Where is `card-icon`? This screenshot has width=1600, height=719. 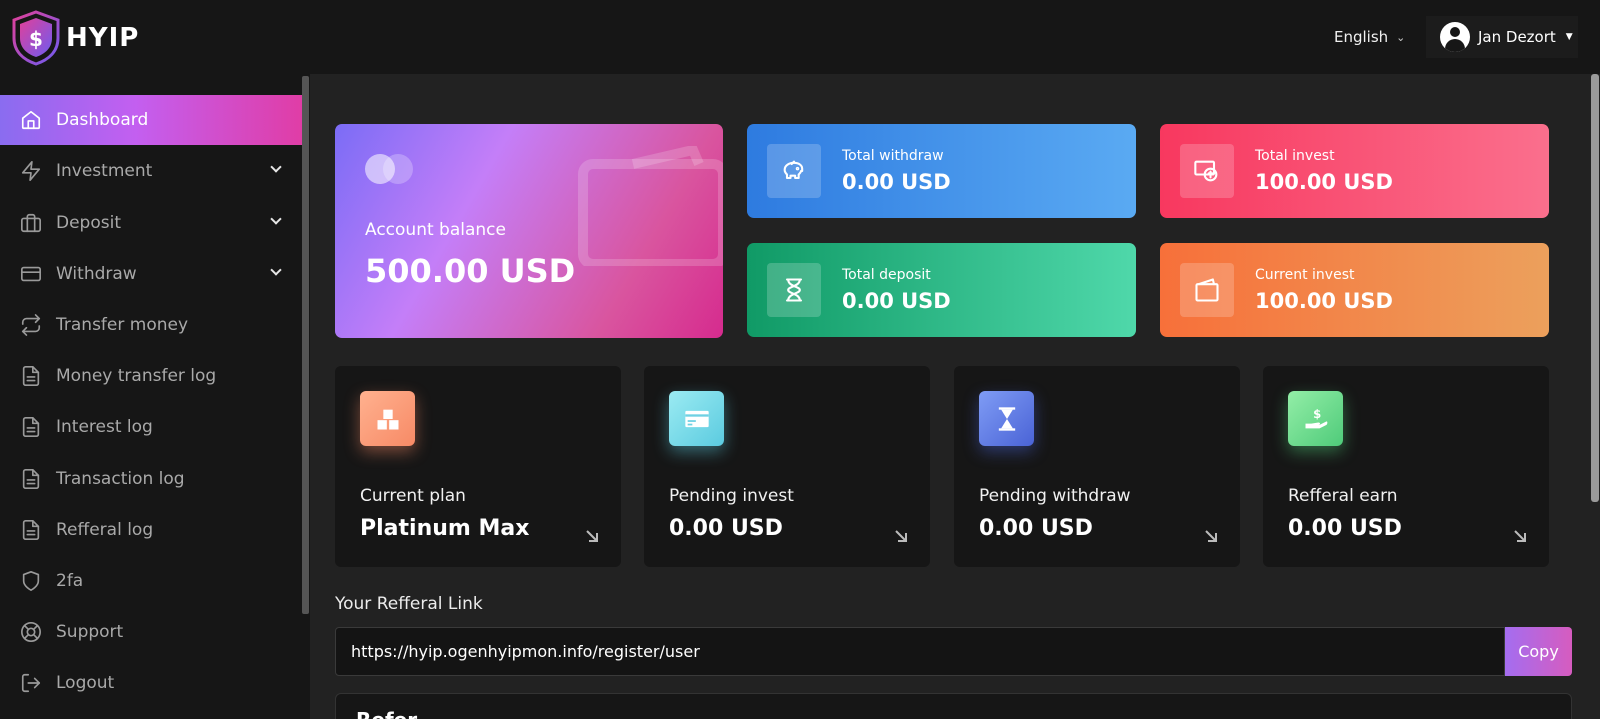
card-icon is located at coordinates (696, 418).